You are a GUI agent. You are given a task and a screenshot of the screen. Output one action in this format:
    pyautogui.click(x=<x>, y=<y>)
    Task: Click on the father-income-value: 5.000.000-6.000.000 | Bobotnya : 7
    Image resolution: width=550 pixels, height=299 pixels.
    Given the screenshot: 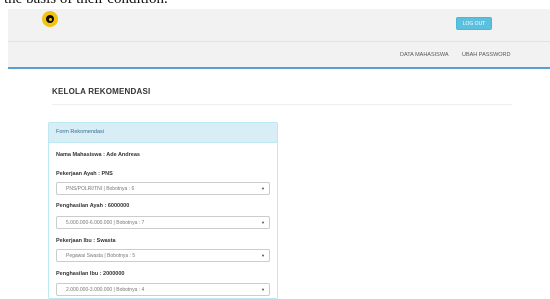 What is the action you would take?
    pyautogui.click(x=105, y=223)
    